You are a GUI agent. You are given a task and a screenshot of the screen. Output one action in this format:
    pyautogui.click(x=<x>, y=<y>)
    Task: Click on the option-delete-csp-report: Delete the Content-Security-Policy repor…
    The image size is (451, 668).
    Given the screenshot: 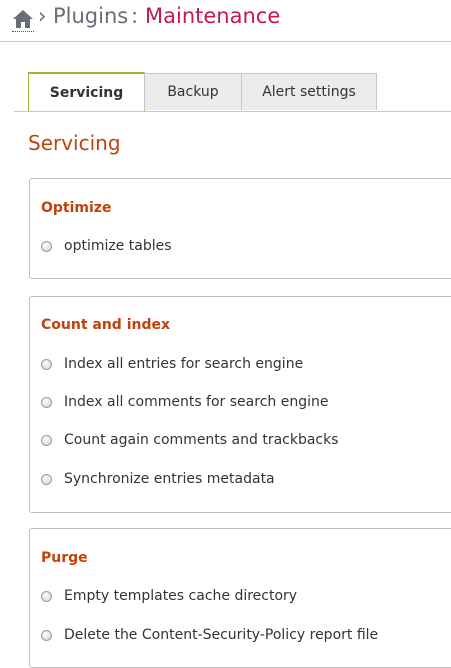 What is the action you would take?
    pyautogui.click(x=209, y=635)
    